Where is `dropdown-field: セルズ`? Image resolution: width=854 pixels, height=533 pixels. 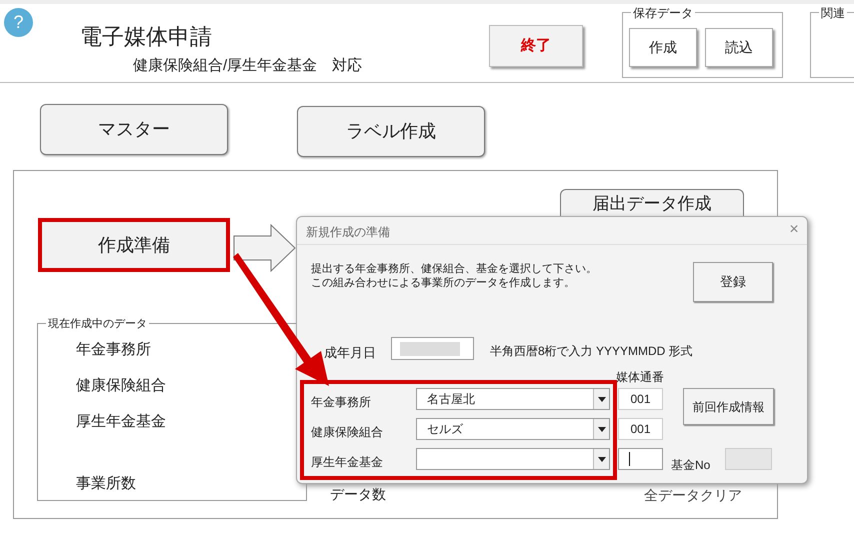 dropdown-field: セルズ is located at coordinates (513, 429).